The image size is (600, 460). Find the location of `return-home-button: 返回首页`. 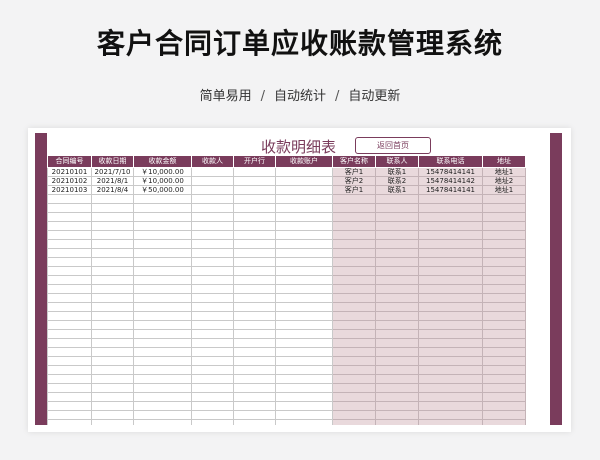

return-home-button: 返回首页 is located at coordinates (393, 145).